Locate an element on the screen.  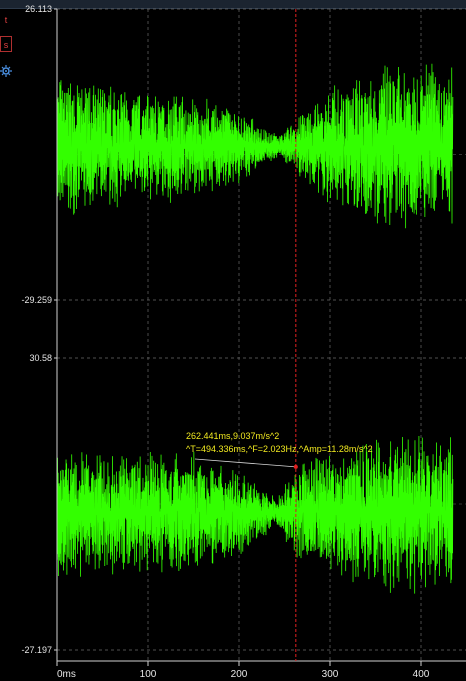
y-tick-label: -29.259 is located at coordinates (36, 300).